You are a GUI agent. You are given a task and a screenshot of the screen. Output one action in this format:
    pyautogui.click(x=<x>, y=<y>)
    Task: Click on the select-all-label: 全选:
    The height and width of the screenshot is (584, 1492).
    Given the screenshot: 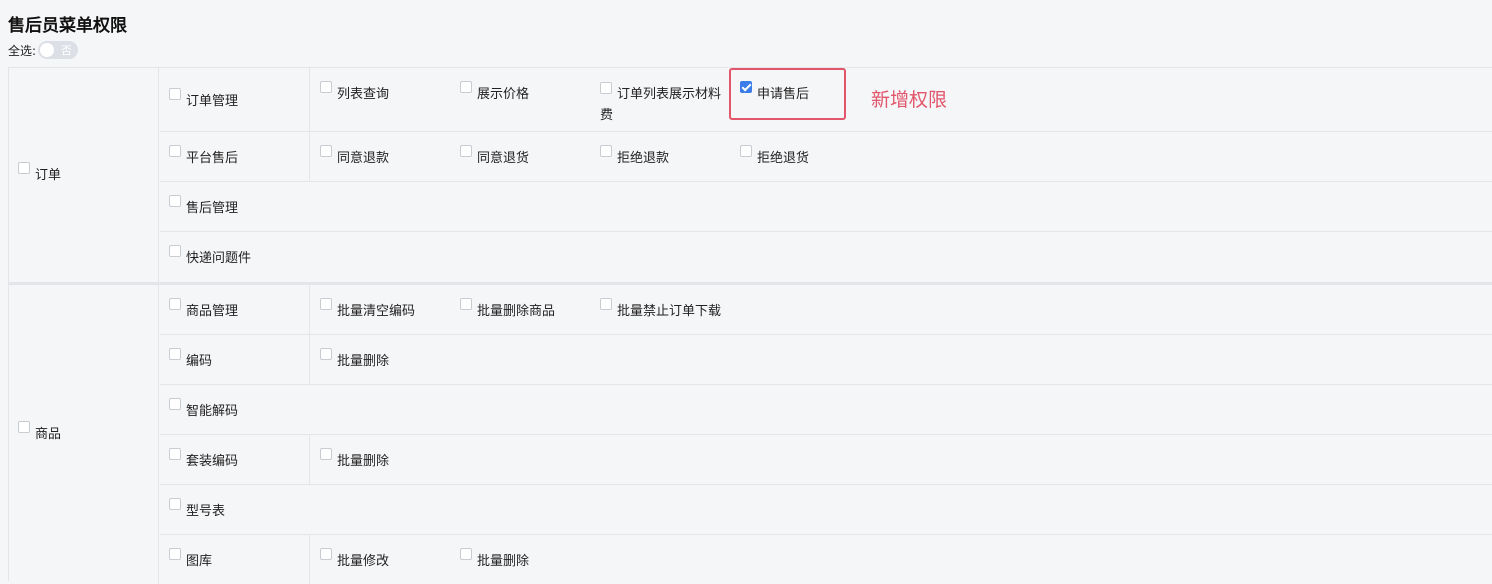 What is the action you would take?
    pyautogui.click(x=22, y=50)
    